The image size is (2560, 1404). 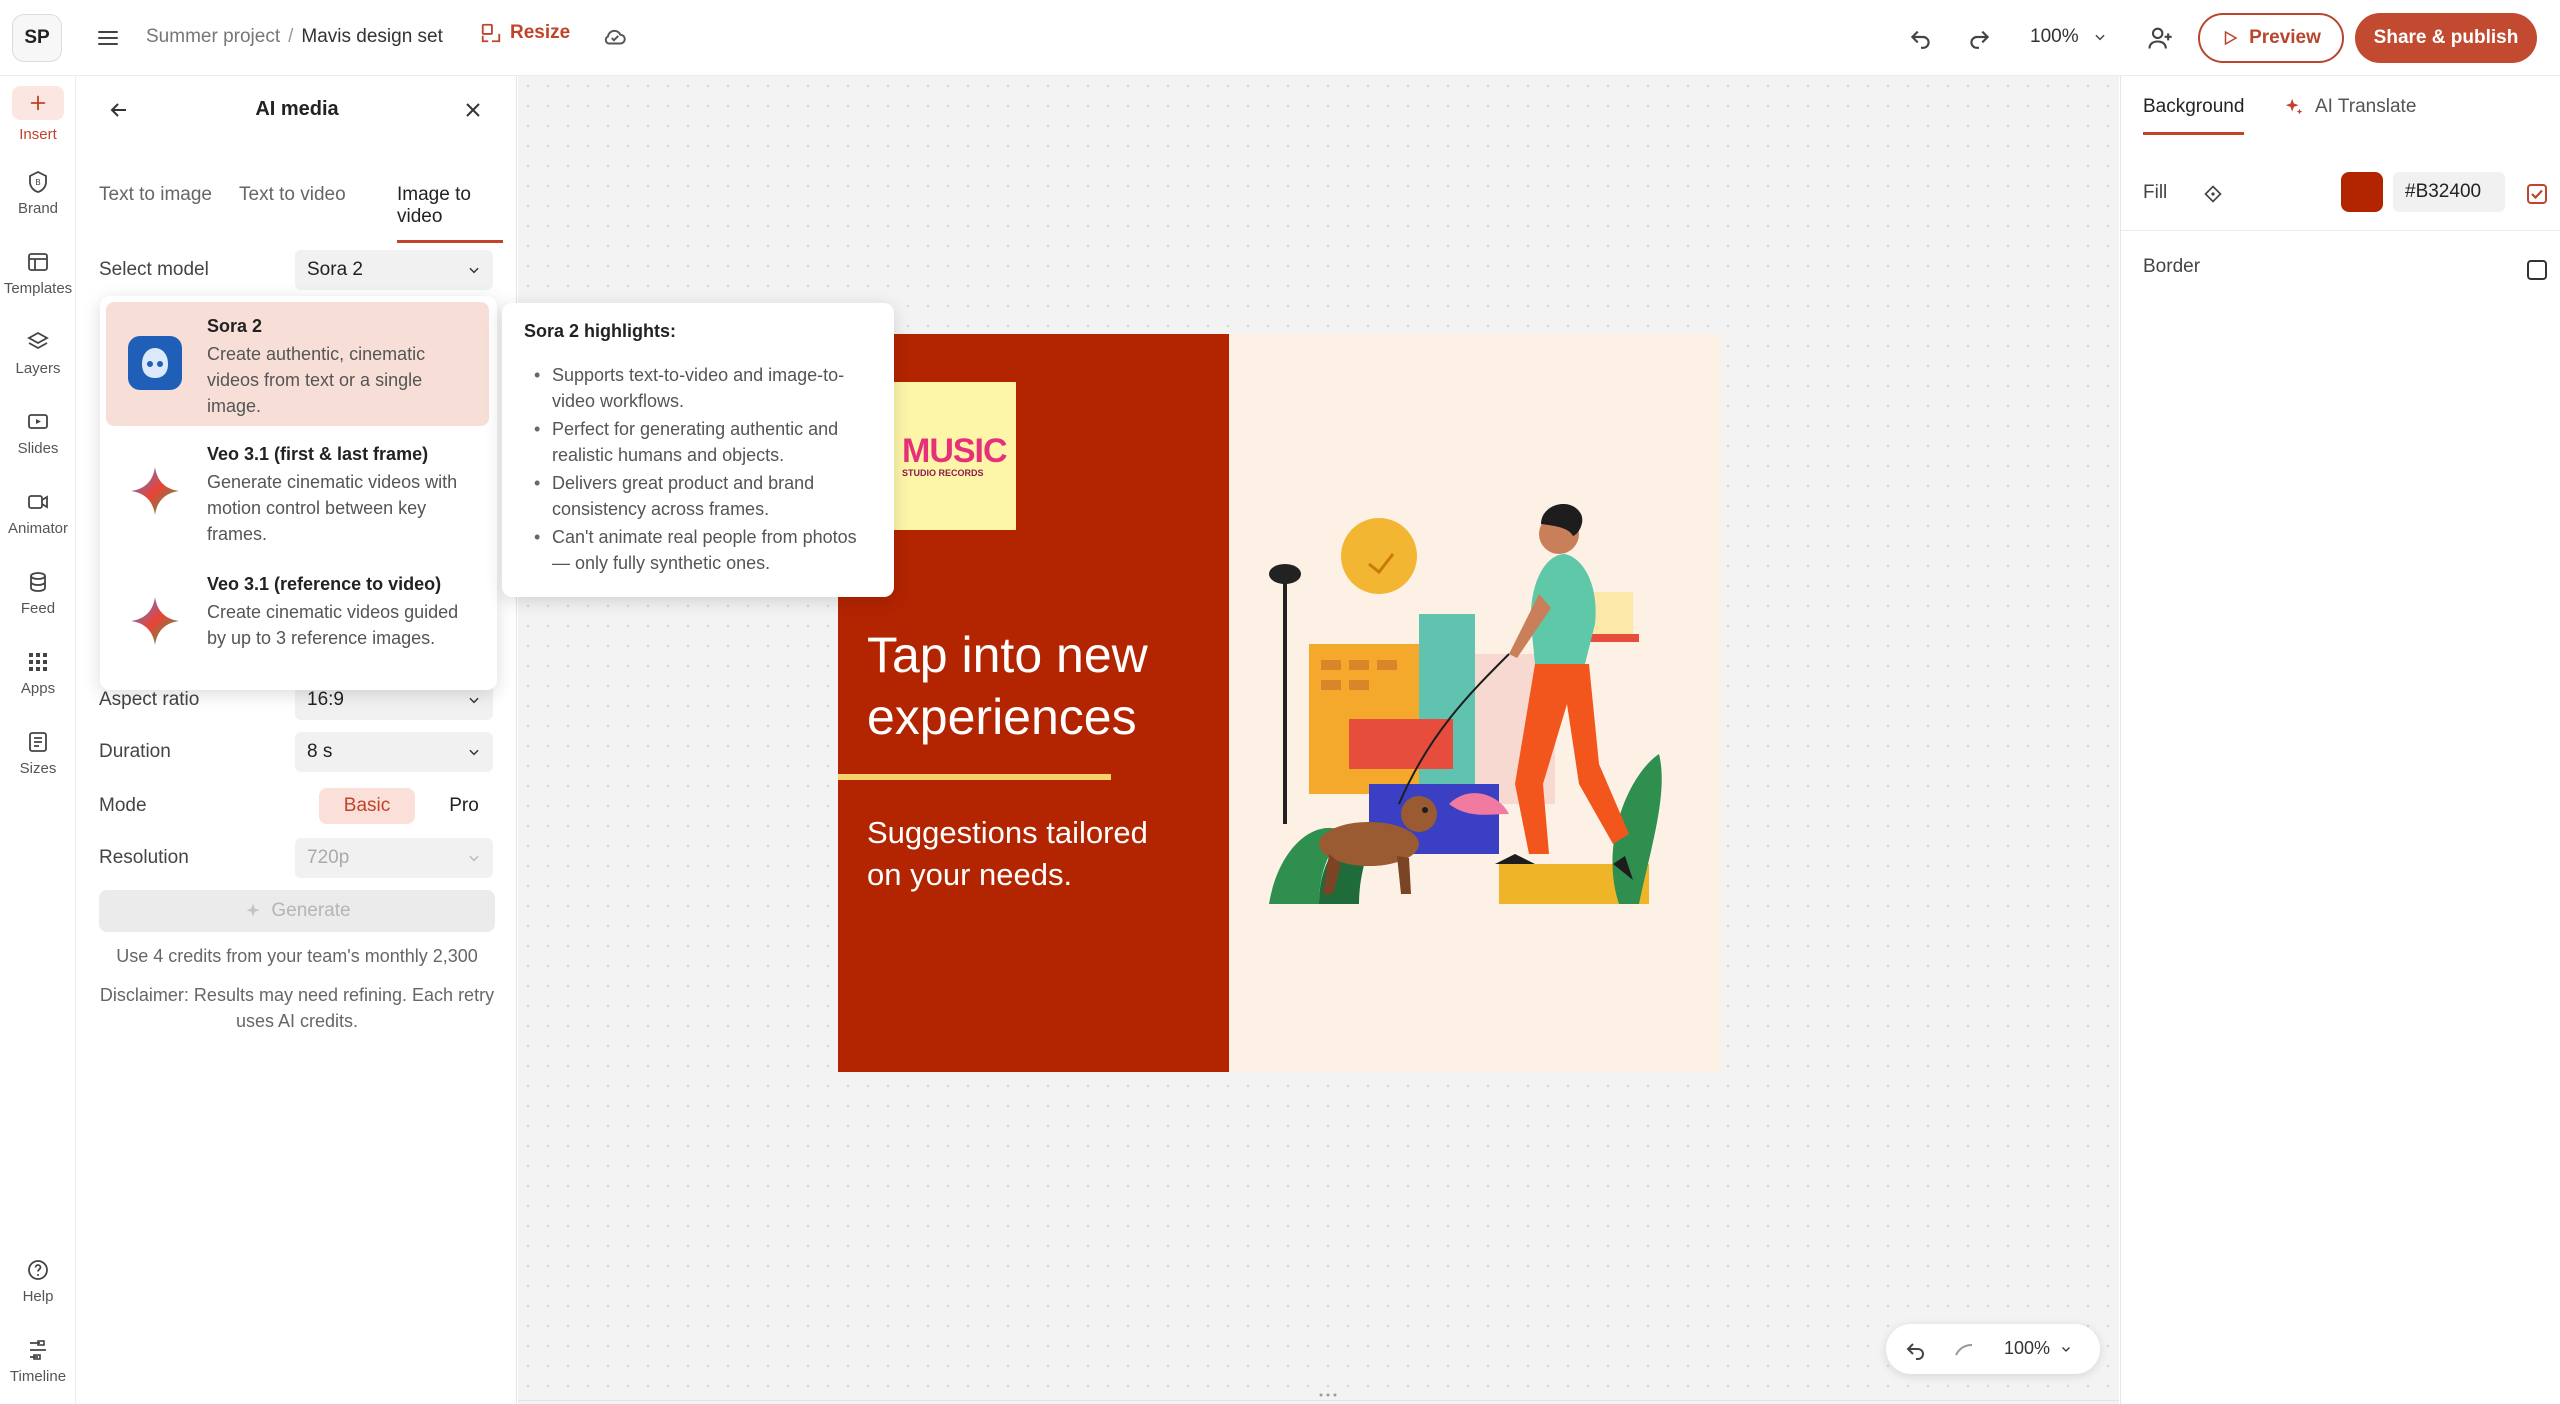 I want to click on rail-label: Feed, so click(x=38, y=608).